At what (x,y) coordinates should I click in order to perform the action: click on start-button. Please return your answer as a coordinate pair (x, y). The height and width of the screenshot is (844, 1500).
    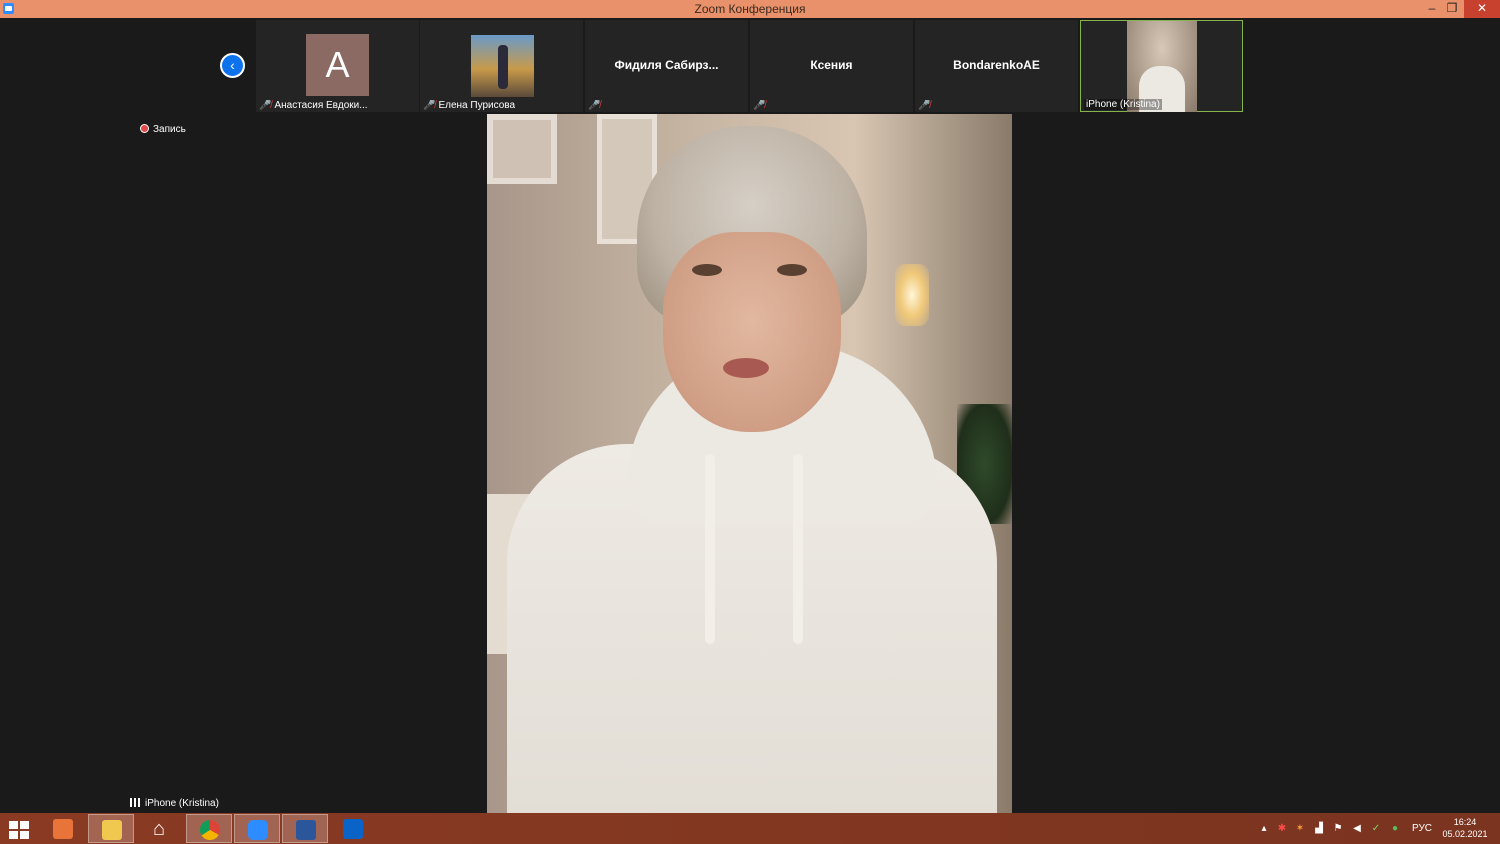
    Looking at the image, I should click on (20, 828).